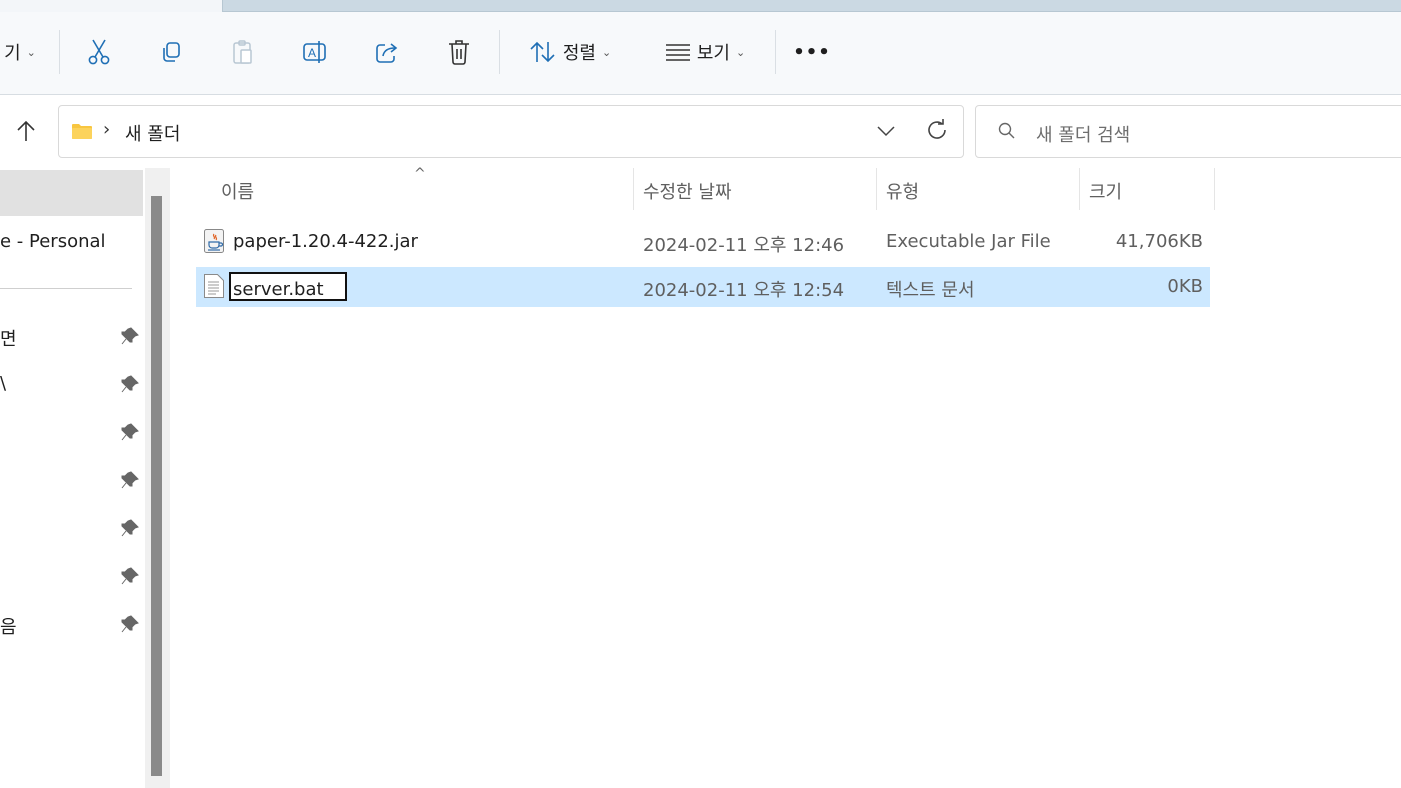  I want to click on sort-indicator: ^, so click(420, 174).